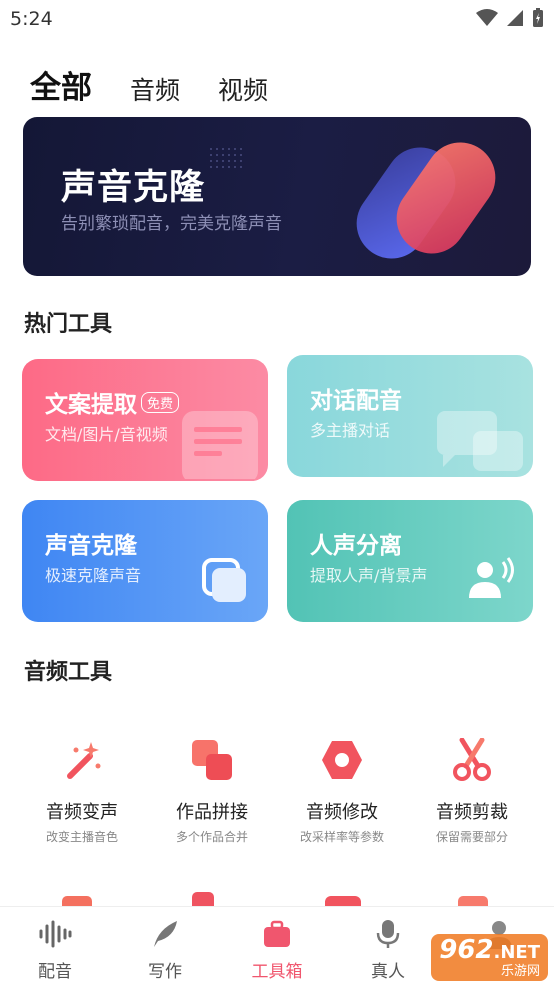  Describe the element at coordinates (277, 972) in the screenshot. I see `nav-label: 工具箱` at that location.